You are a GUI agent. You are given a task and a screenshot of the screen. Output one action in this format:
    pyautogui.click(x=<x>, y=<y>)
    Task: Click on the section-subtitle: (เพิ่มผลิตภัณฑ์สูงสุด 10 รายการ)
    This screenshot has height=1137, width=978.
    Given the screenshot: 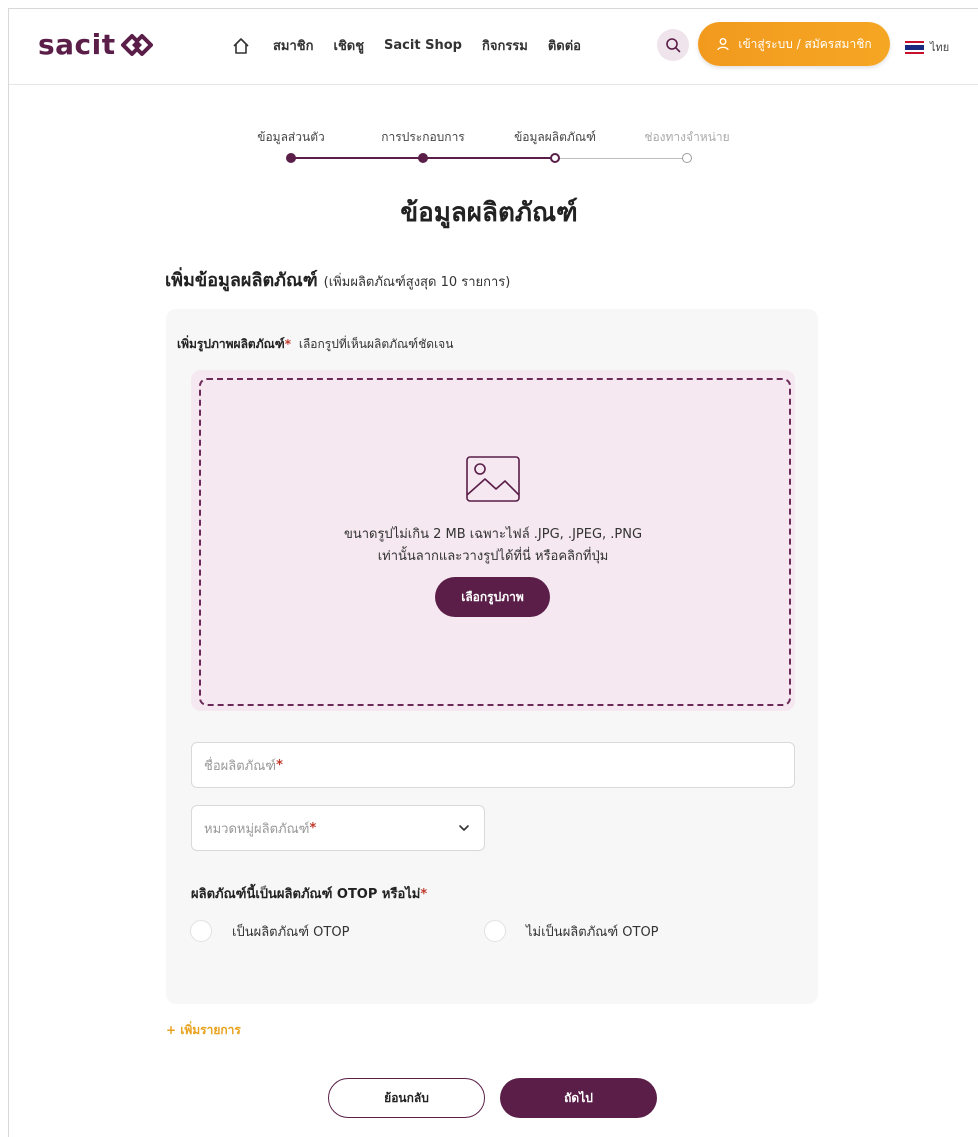 What is the action you would take?
    pyautogui.click(x=417, y=282)
    